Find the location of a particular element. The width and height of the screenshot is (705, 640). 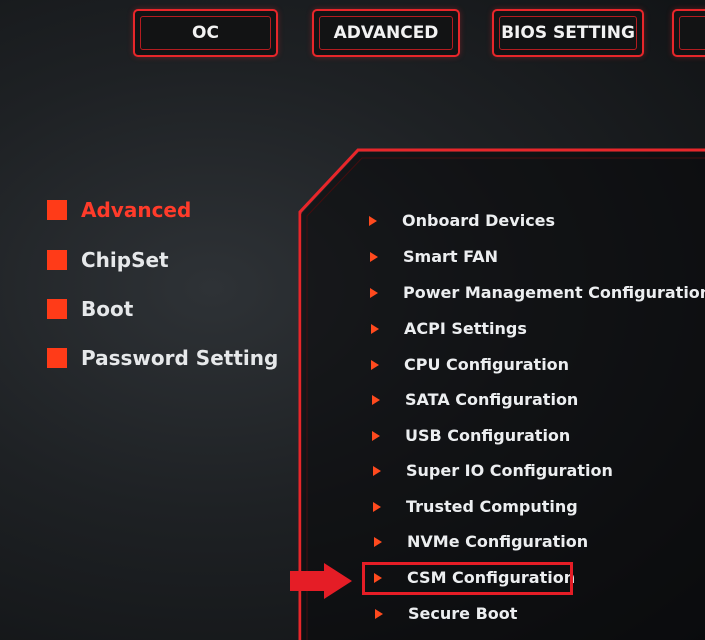

menu-item-cpu-configuration: CPU Configuration is located at coordinates (470, 364).